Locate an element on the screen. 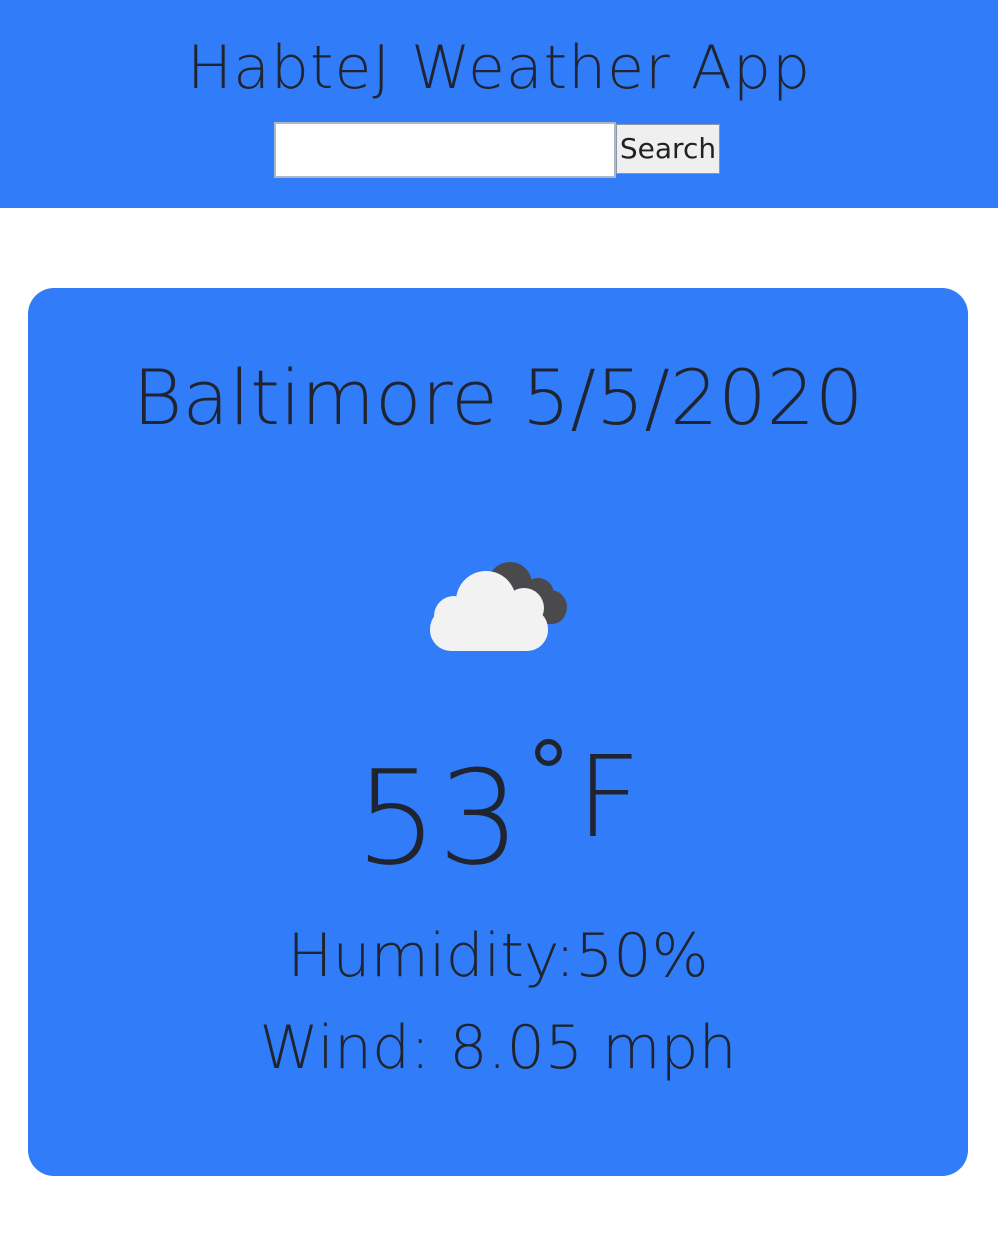  wind-text: Wind: 8.05 mph is located at coordinates (498, 1048).